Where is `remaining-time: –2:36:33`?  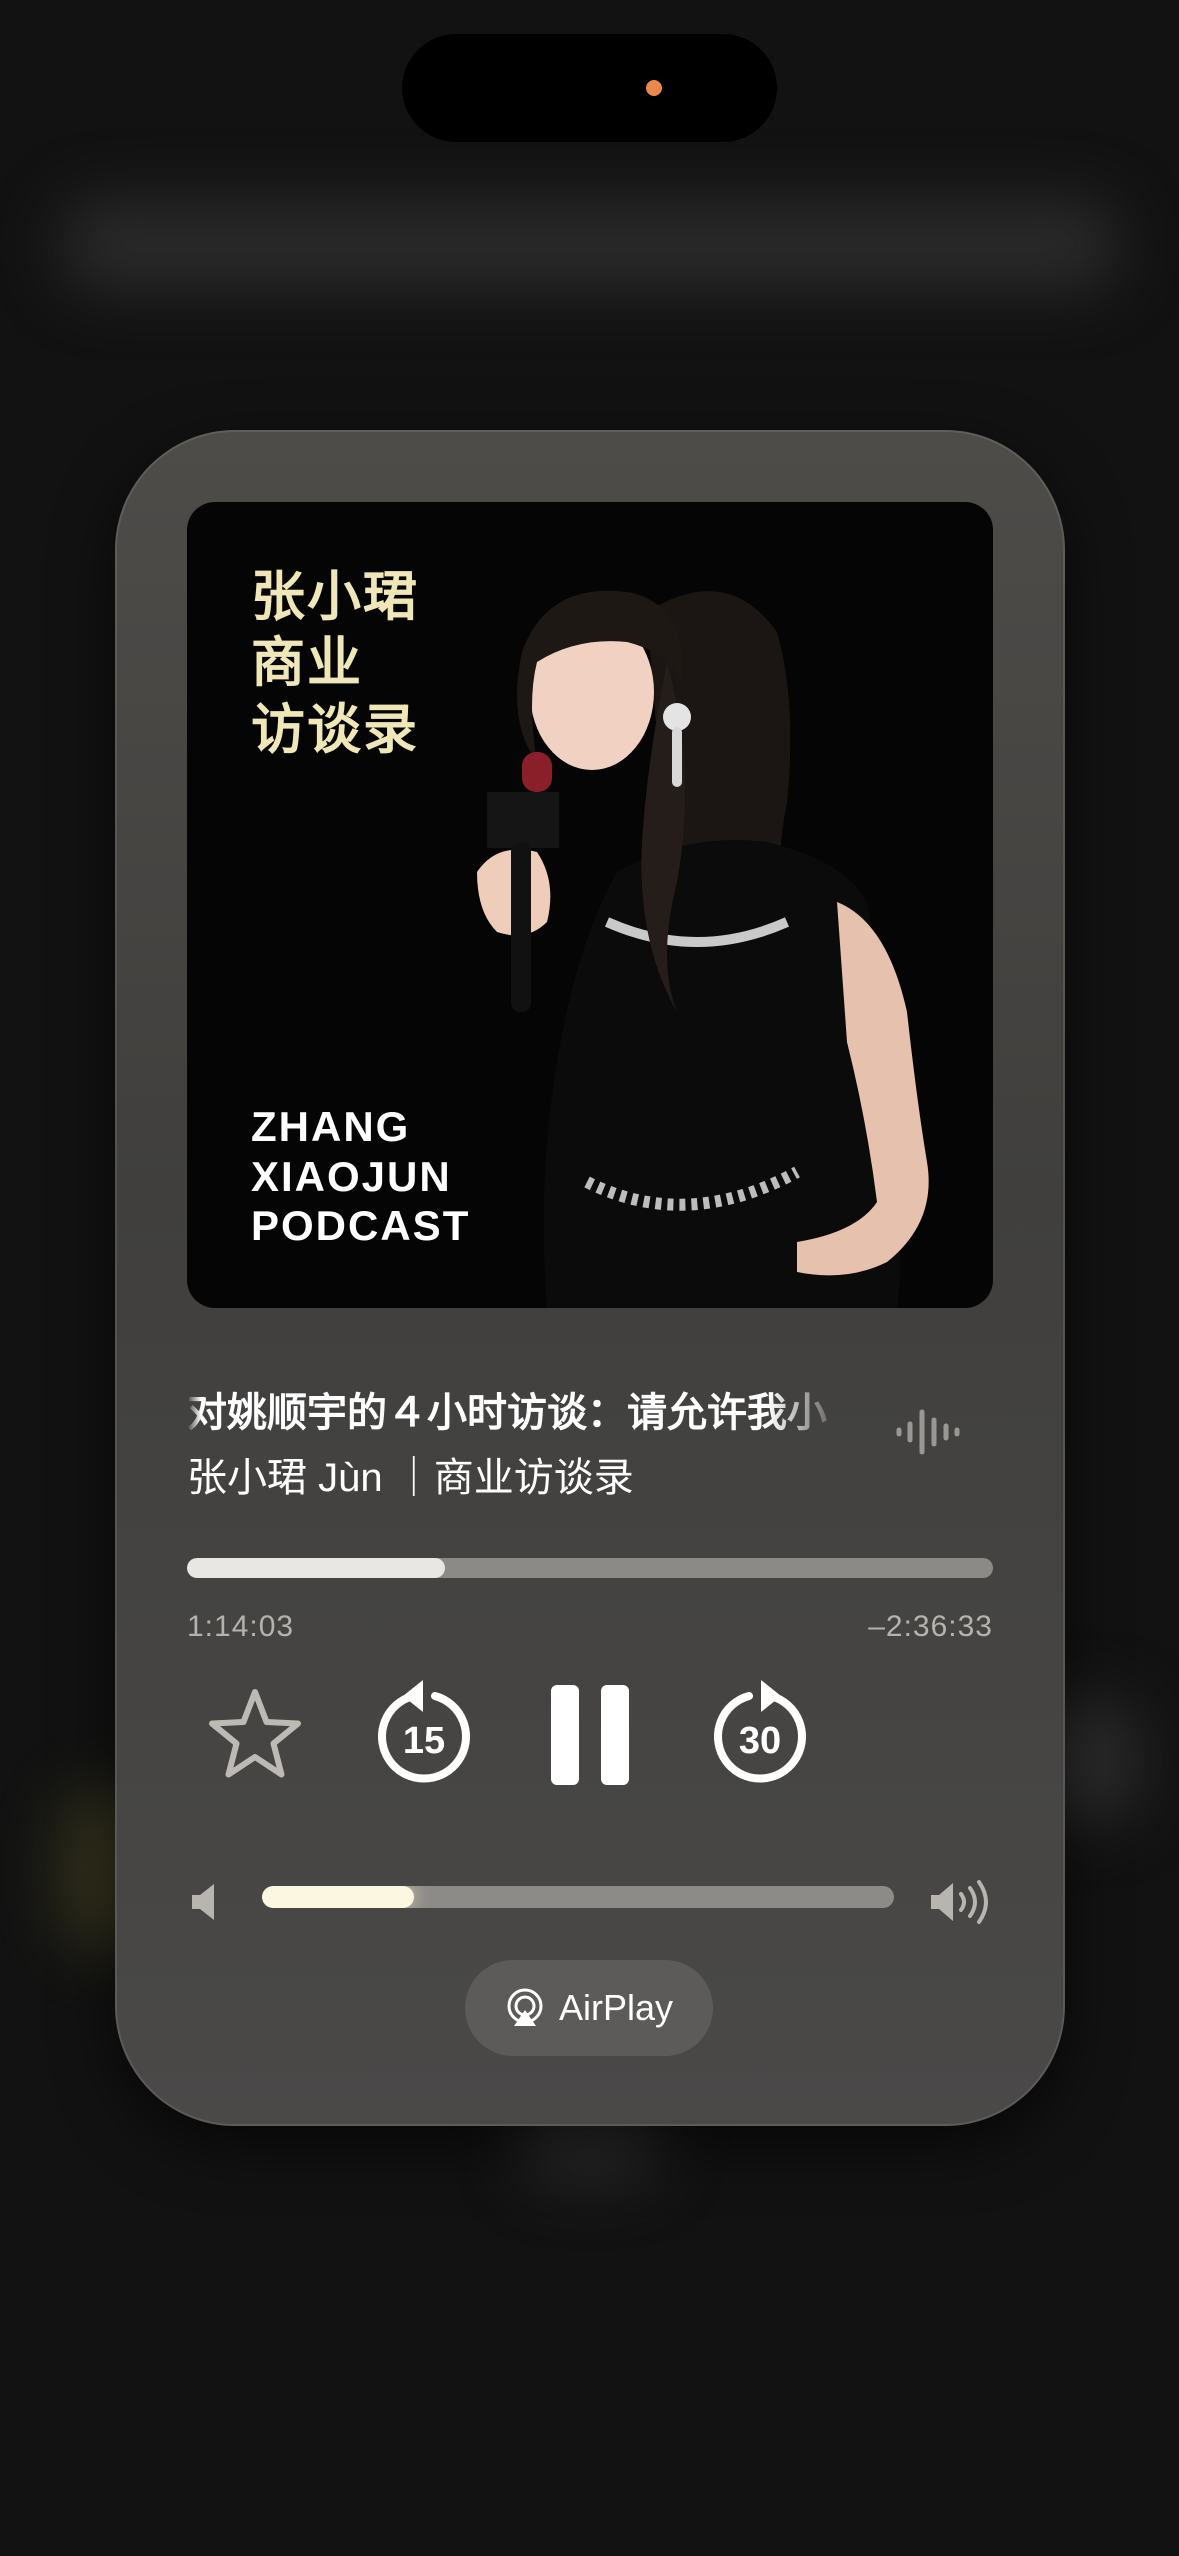 remaining-time: –2:36:33 is located at coordinates (930, 1626).